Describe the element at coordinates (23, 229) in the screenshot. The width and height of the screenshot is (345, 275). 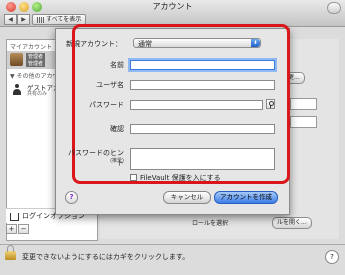
I see `remove-account-button: −` at that location.